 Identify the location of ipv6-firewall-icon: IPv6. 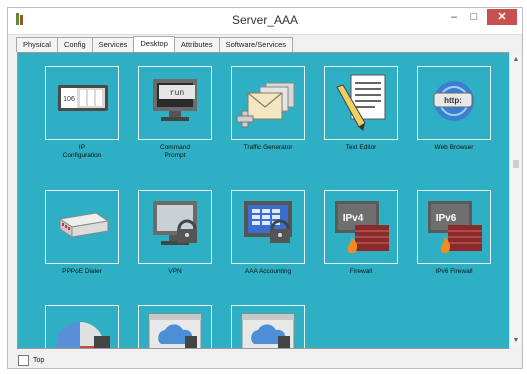
(455, 227).